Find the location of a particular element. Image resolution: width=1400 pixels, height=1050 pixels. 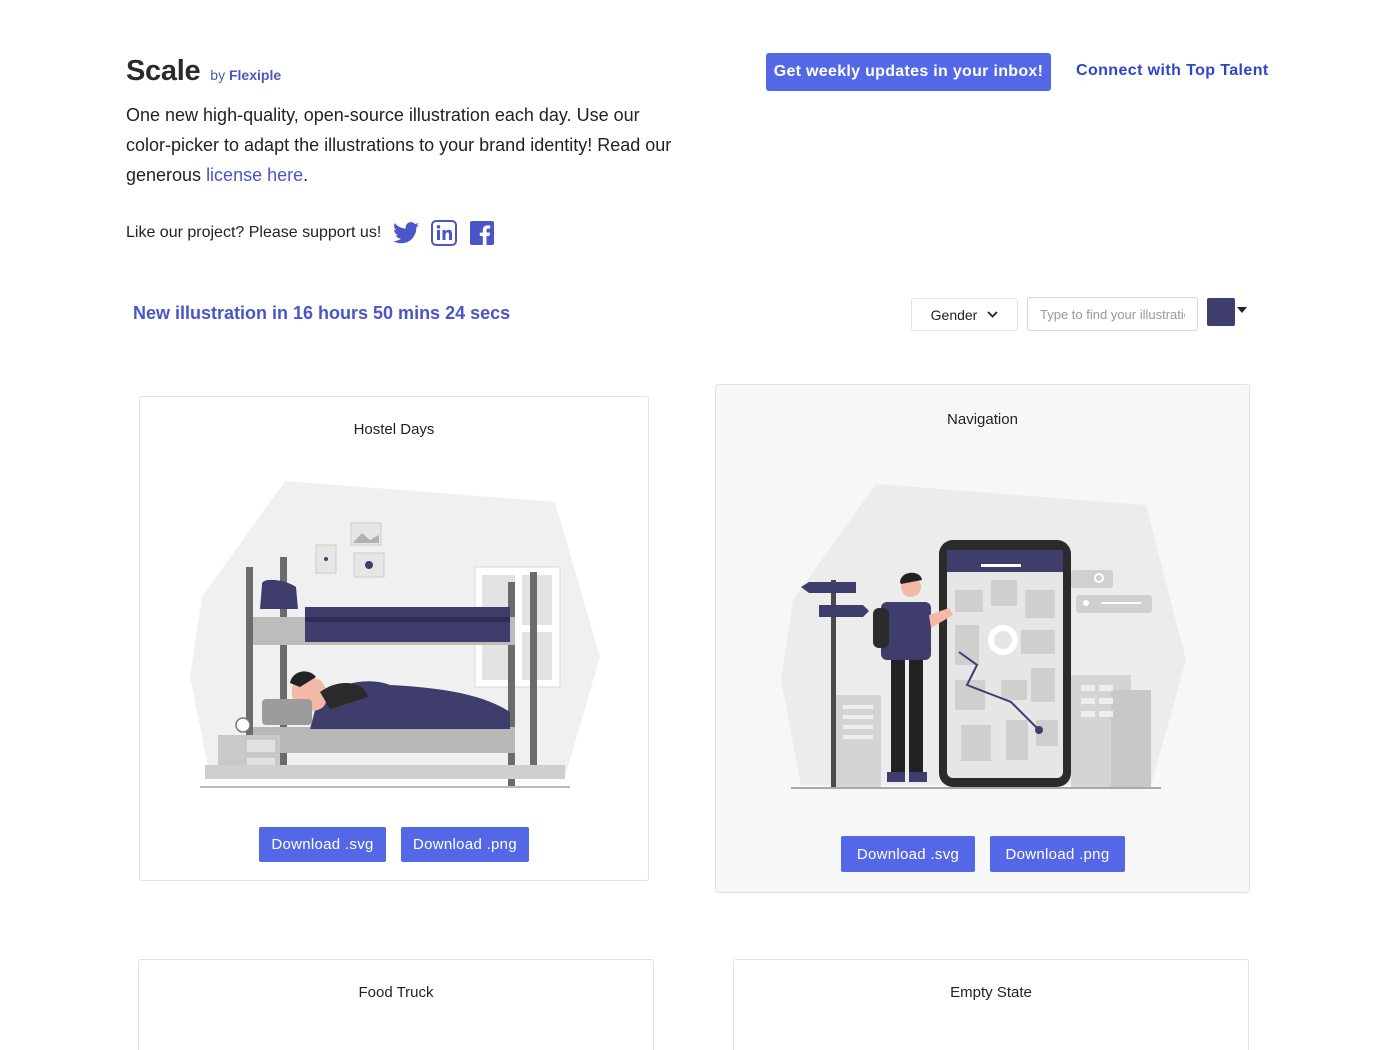

search-input is located at coordinates (1112, 314).